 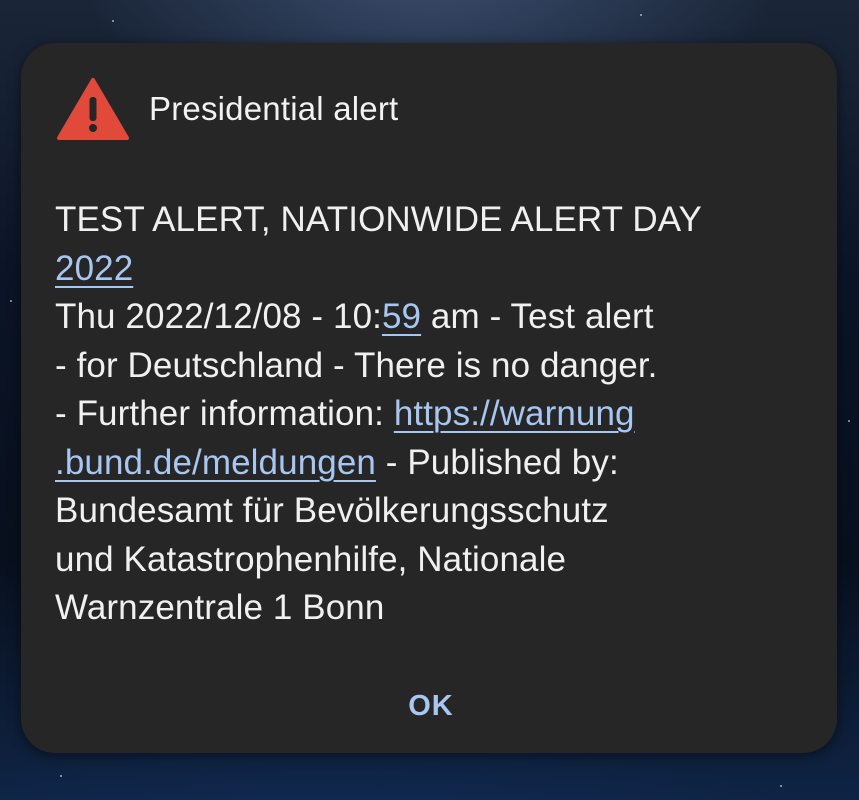 I want to click on ok-button: OK, so click(x=431, y=706).